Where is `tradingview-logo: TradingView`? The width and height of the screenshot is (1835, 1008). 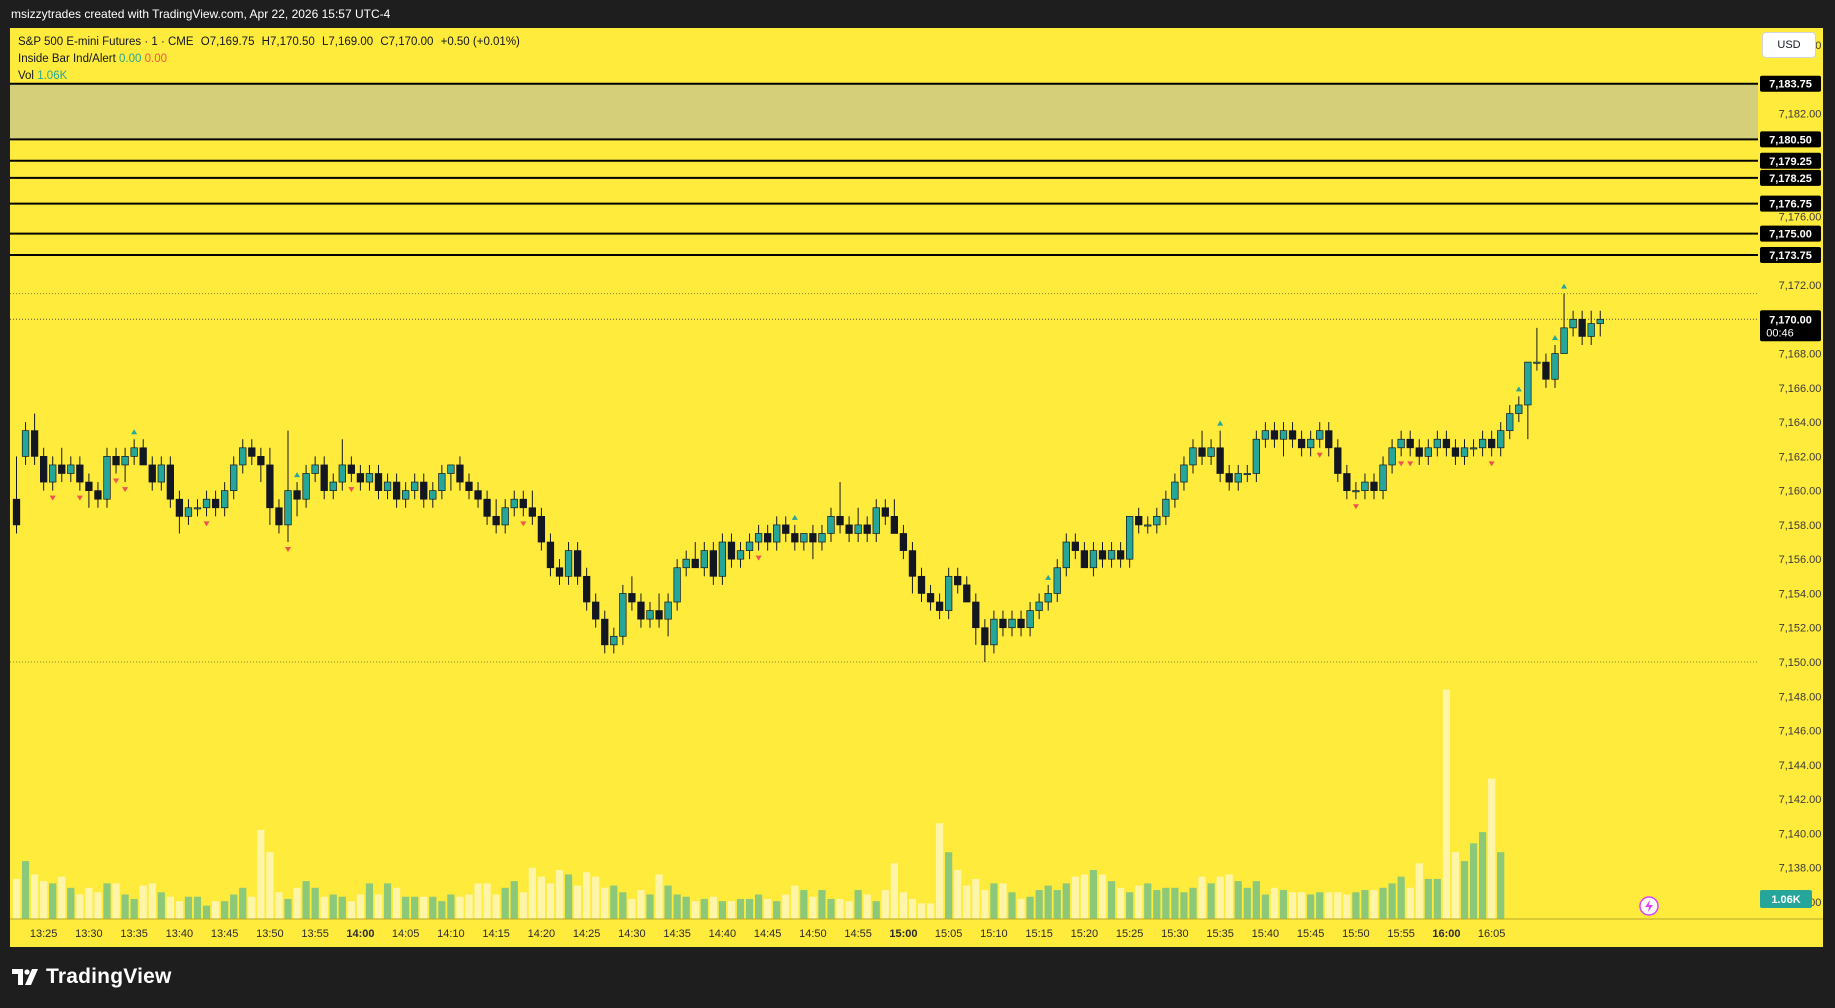 tradingview-logo: TradingView is located at coordinates (92, 977).